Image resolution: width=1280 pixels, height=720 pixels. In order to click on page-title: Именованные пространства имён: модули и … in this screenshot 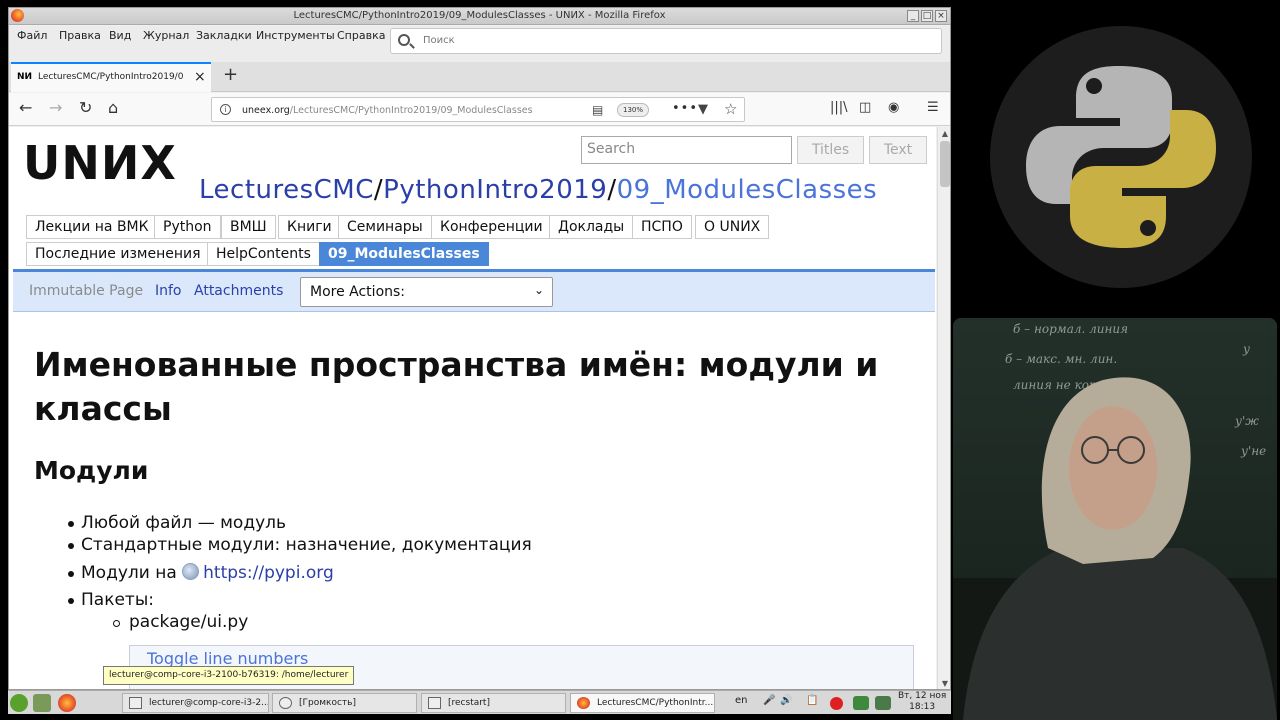, I will do `click(456, 386)`.